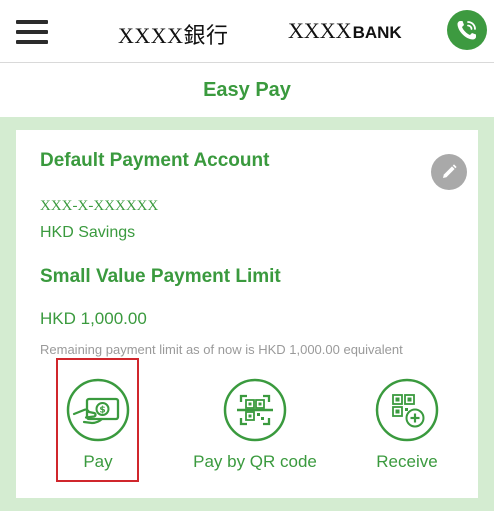  I want to click on bank-logo-chinese: XXXX銀行, so click(173, 35).